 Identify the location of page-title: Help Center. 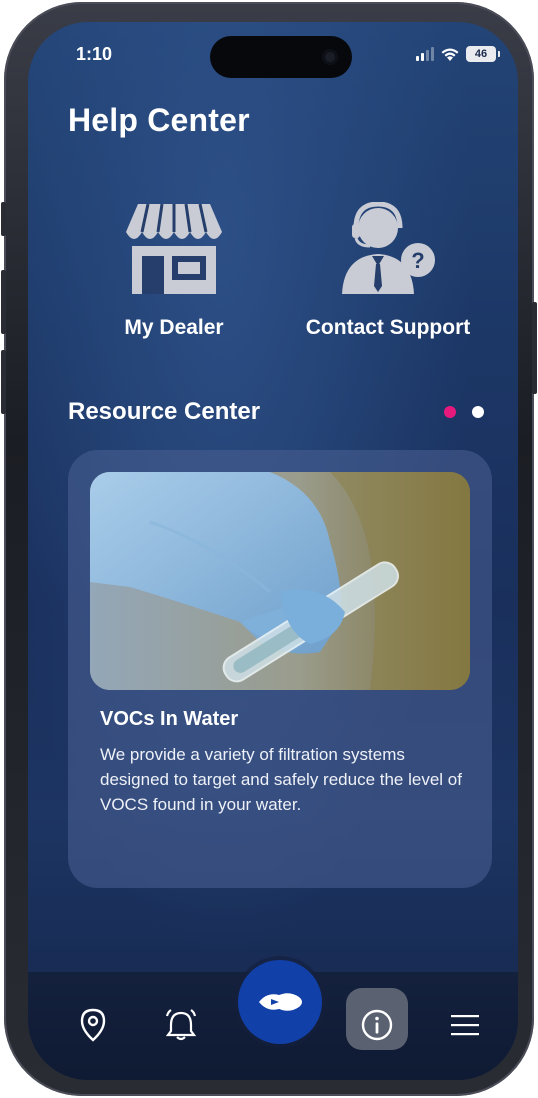
(159, 120).